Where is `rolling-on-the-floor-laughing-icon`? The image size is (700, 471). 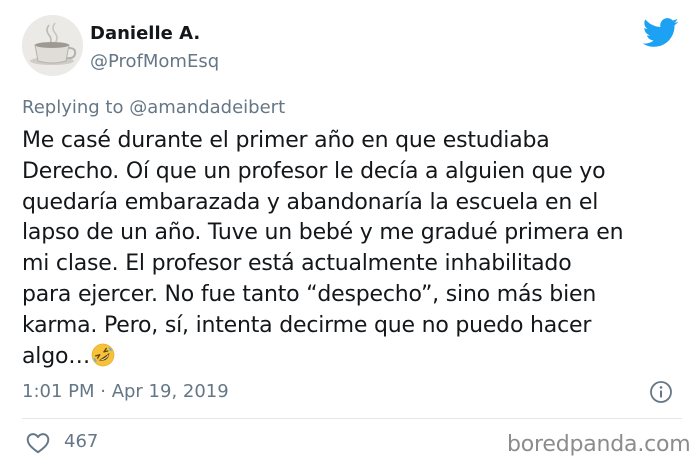 rolling-on-the-floor-laughing-icon is located at coordinates (103, 354).